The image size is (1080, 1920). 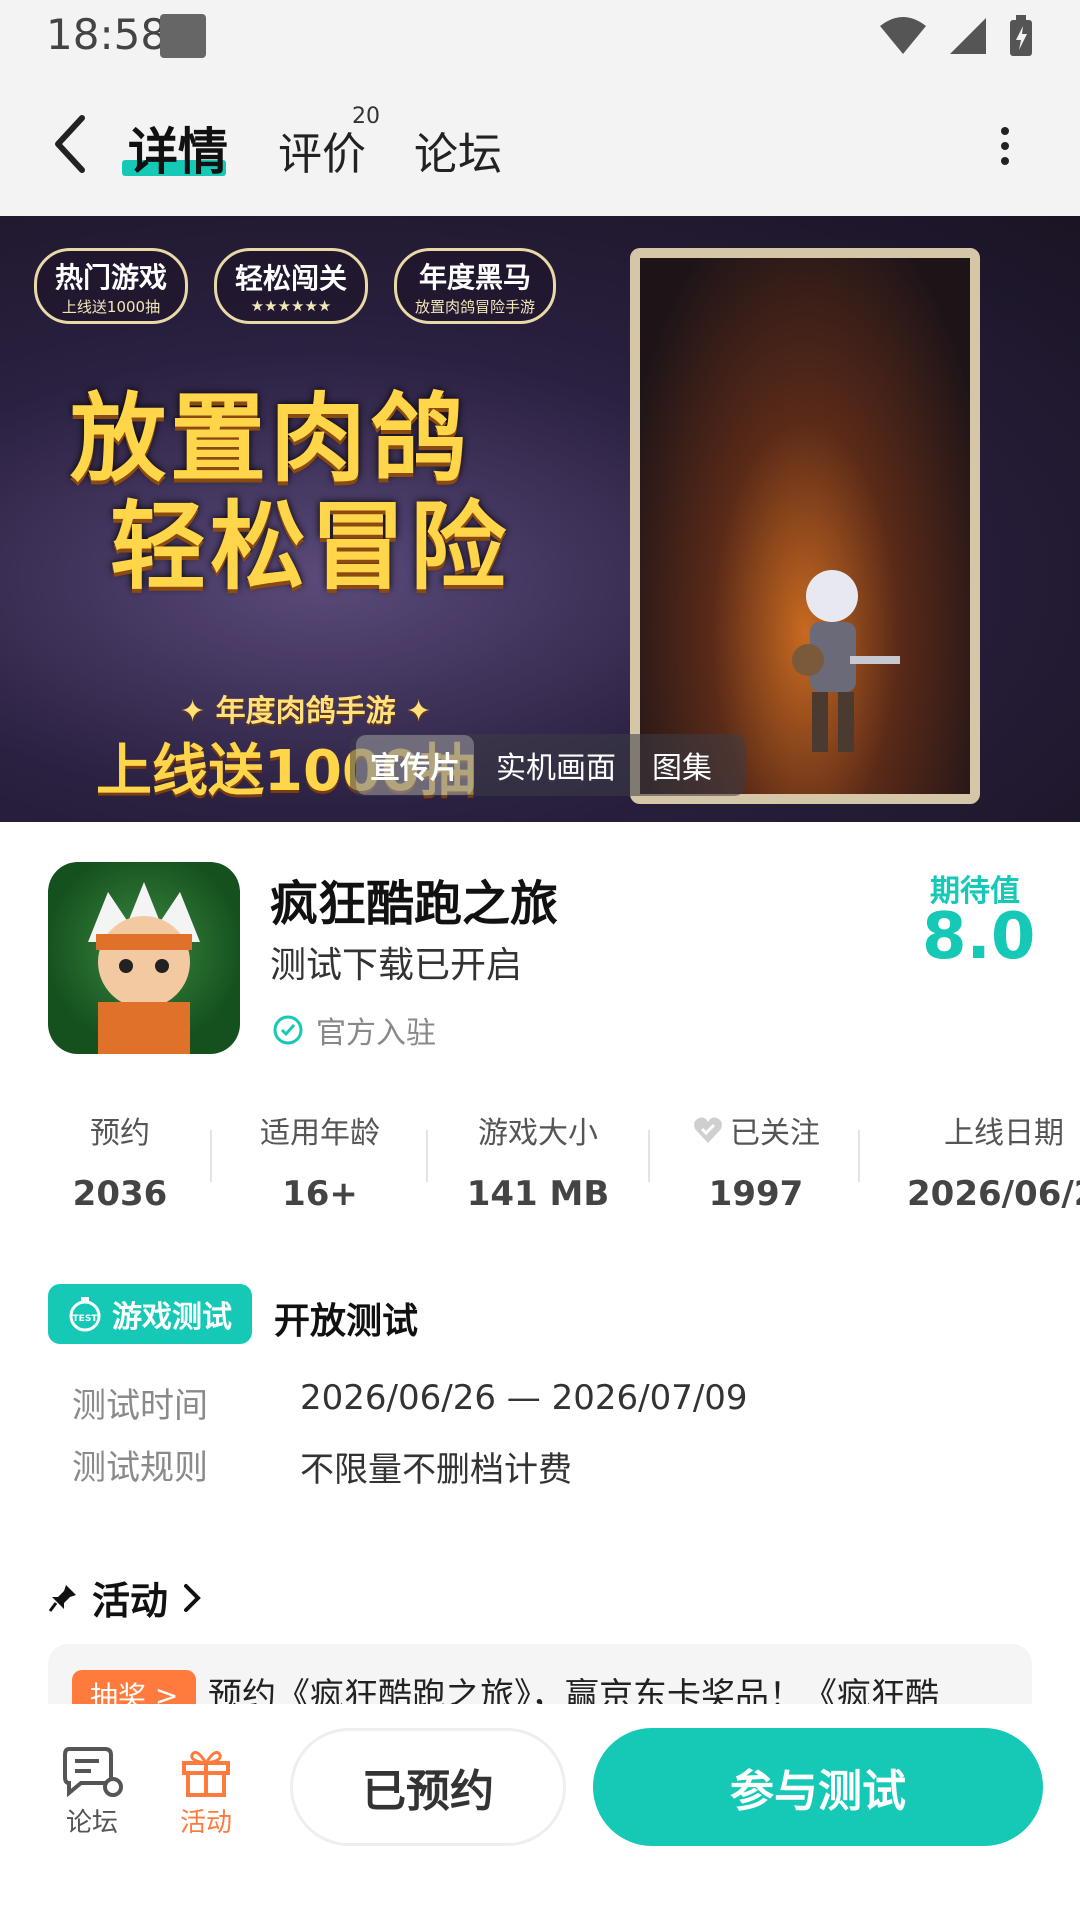 I want to click on media-tab-gallery: 图集, so click(x=682, y=765).